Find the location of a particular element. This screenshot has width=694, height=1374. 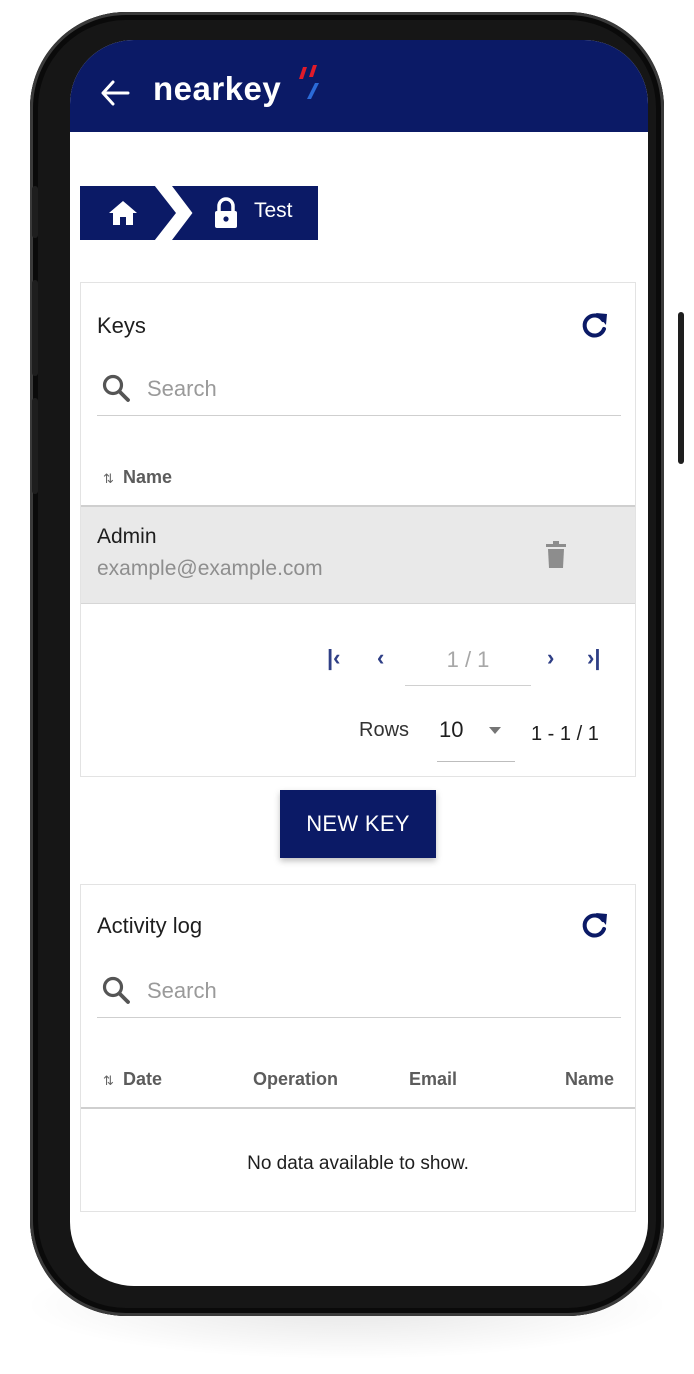

prev-page-button: ‹ is located at coordinates (380, 658).